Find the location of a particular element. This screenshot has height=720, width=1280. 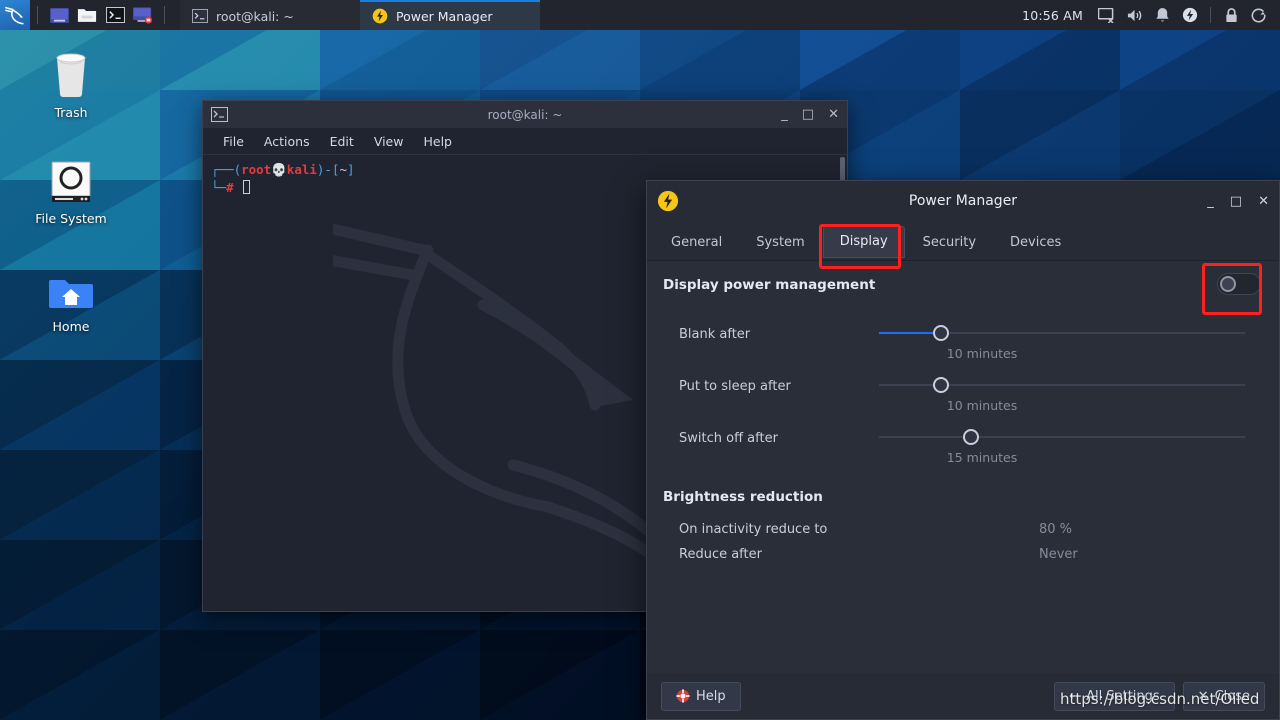

label-reduce-after: Reduce after is located at coordinates (720, 554).